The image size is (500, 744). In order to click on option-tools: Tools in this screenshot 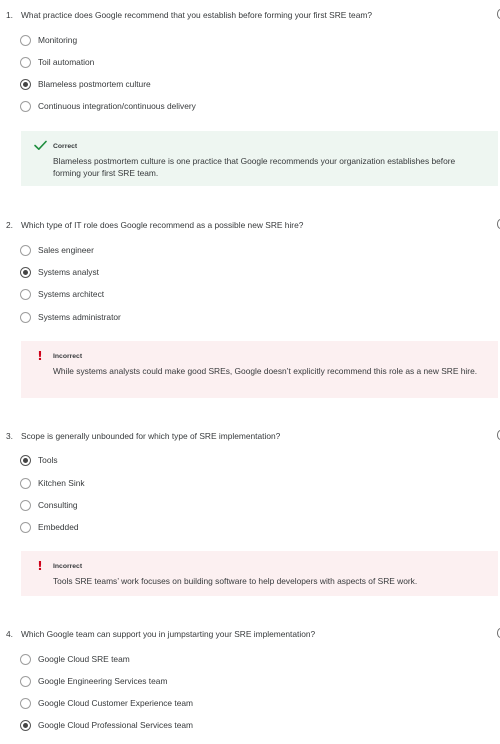, I will do `click(39, 460)`.